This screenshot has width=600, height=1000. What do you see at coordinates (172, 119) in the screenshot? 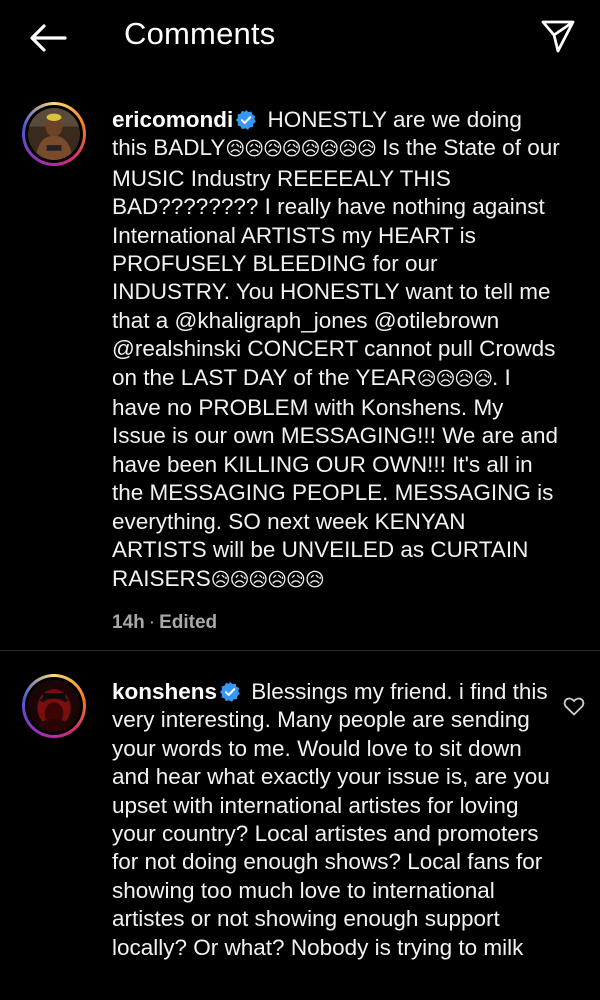
I see `comment-username: ericomondi` at bounding box center [172, 119].